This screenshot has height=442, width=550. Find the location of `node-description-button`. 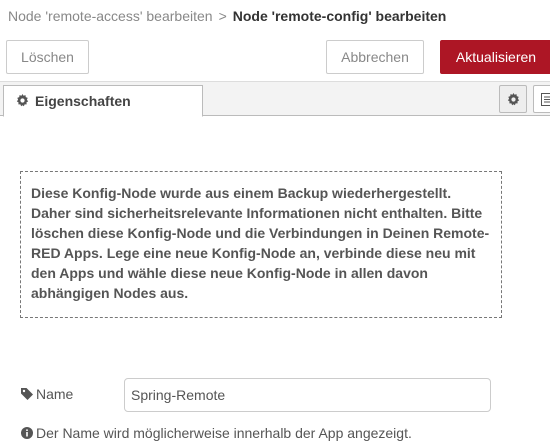

node-description-button is located at coordinates (541, 99).